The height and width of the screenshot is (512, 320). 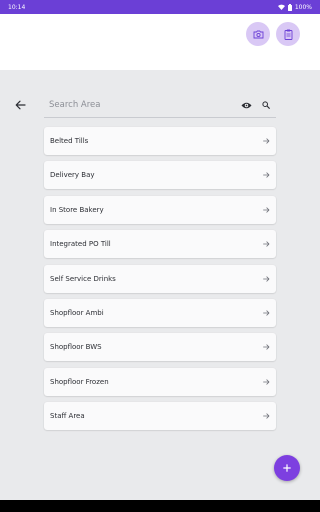 I want to click on list-item-integrated-po-till: Integrated PO Till, so click(x=160, y=244).